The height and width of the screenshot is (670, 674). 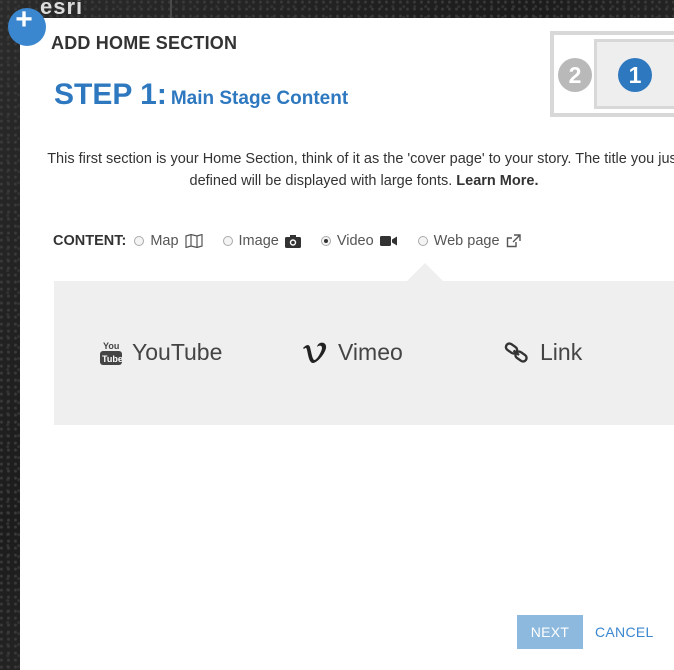 I want to click on youtube-source-button: You Tube YouTube, so click(x=161, y=352).